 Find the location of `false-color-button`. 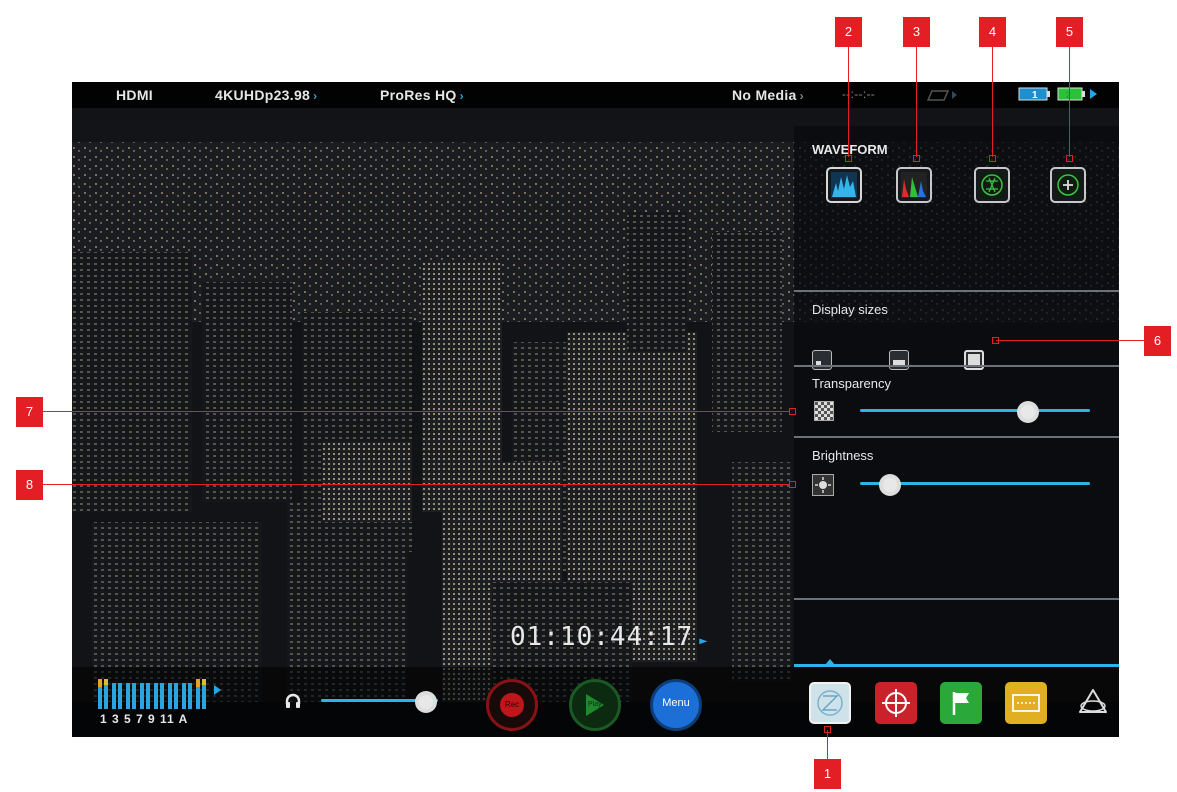

false-color-button is located at coordinates (1068, 185).